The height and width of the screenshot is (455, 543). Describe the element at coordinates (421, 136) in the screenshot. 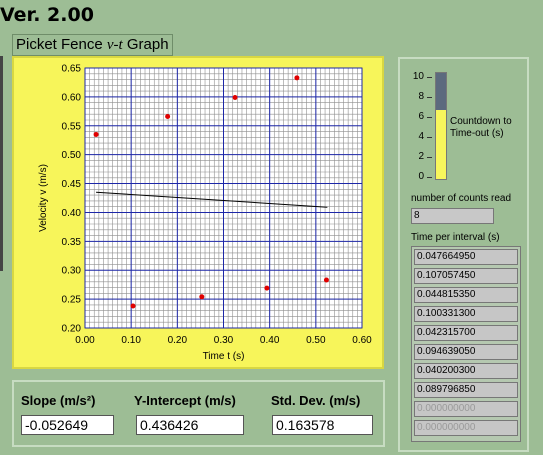

I see `countdown-tick-label: 4` at that location.